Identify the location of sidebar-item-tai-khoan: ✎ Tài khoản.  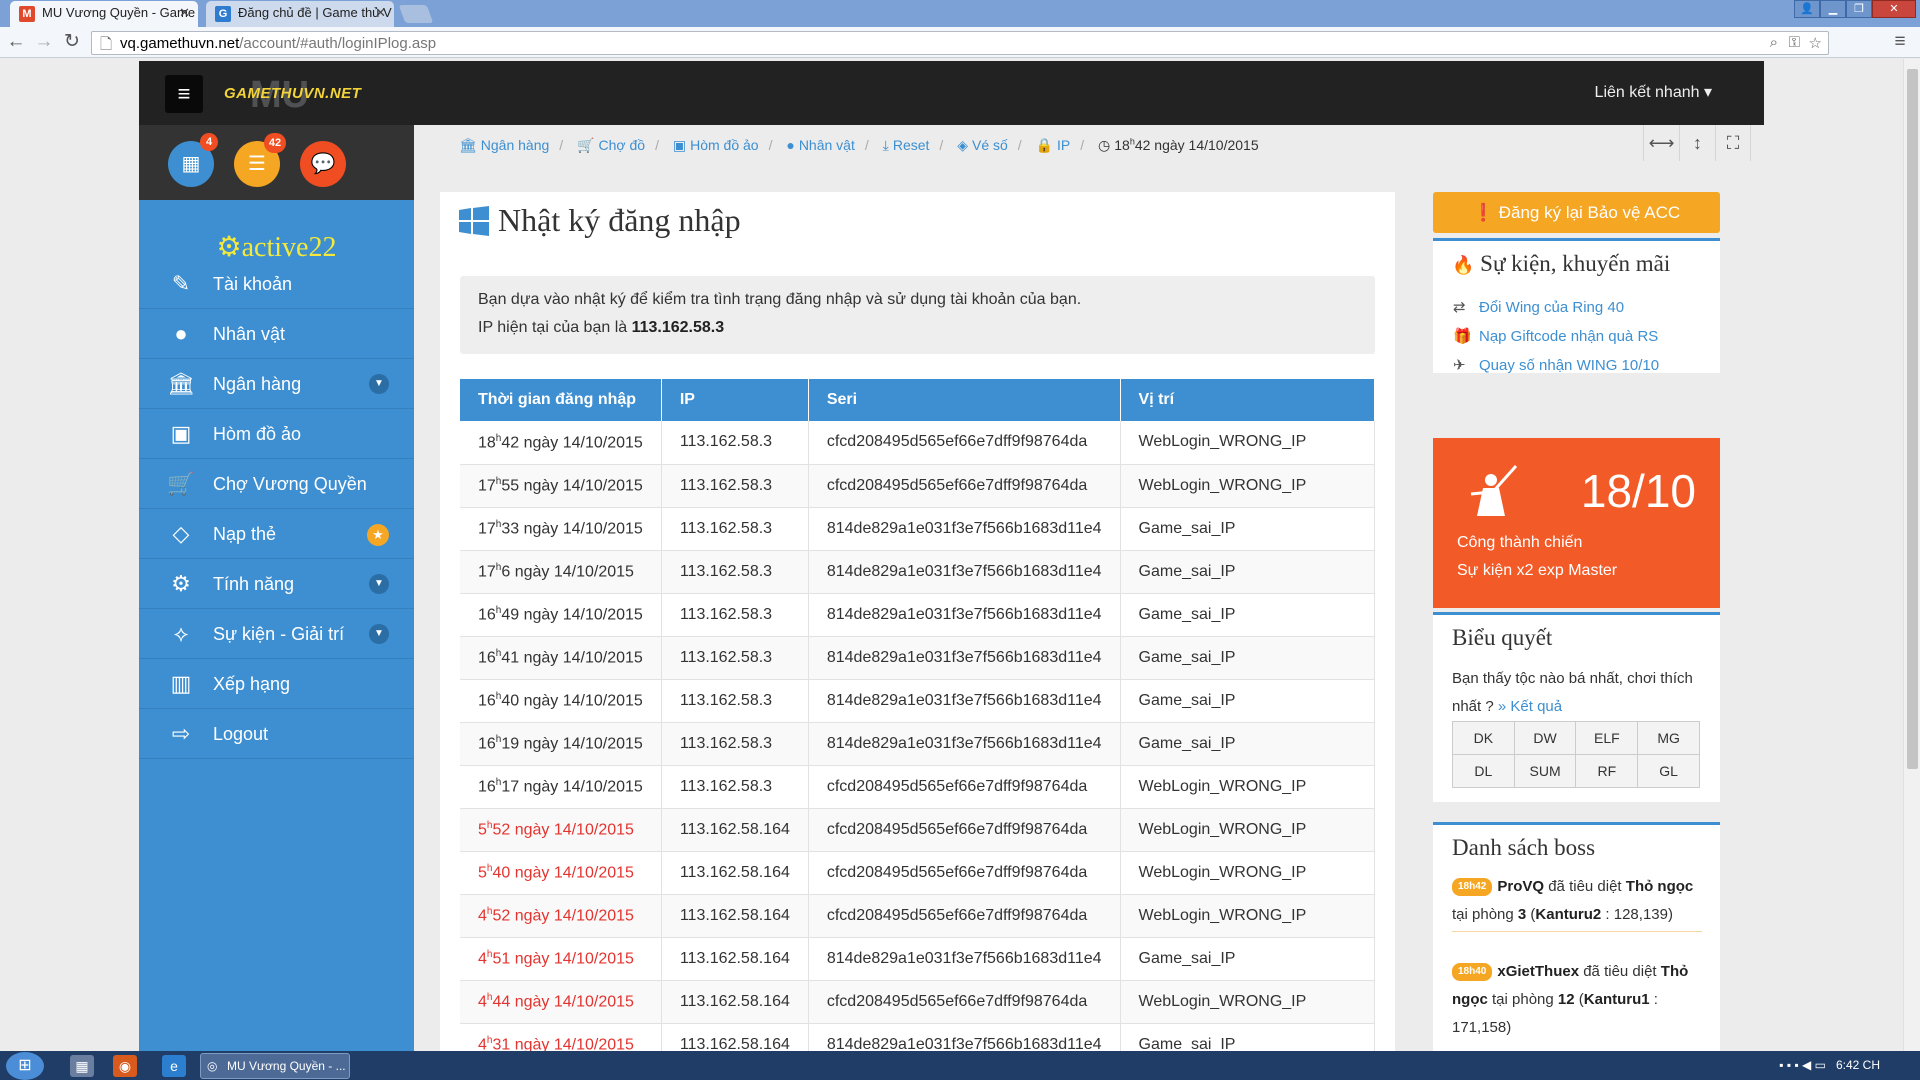
(276, 284).